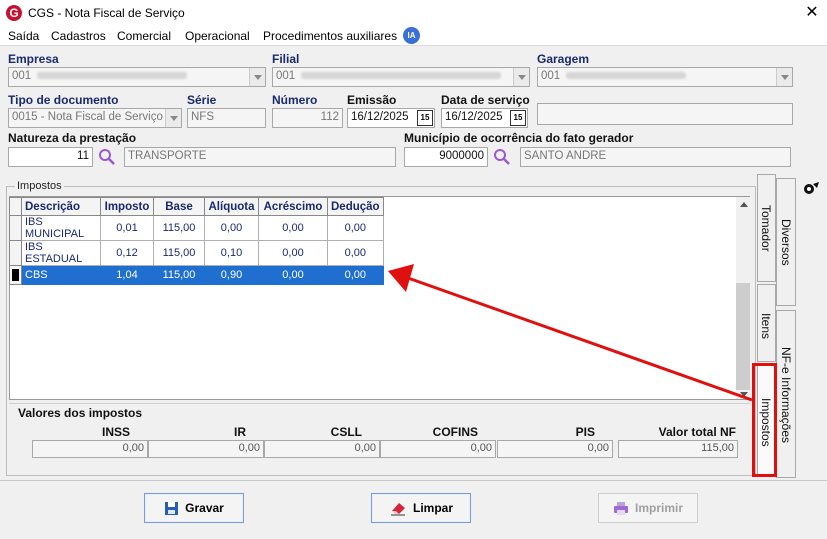  I want to click on menu-operacional: Operacional, so click(217, 36).